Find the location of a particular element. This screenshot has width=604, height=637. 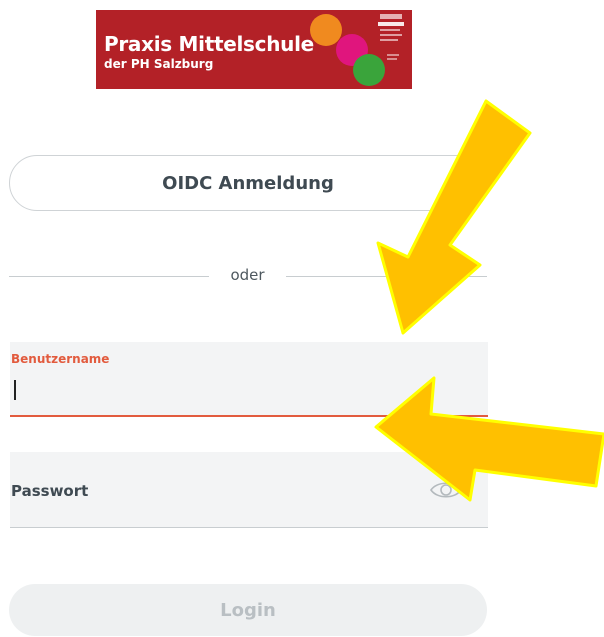

logo-subtitle: der PH Salzburg is located at coordinates (159, 64).